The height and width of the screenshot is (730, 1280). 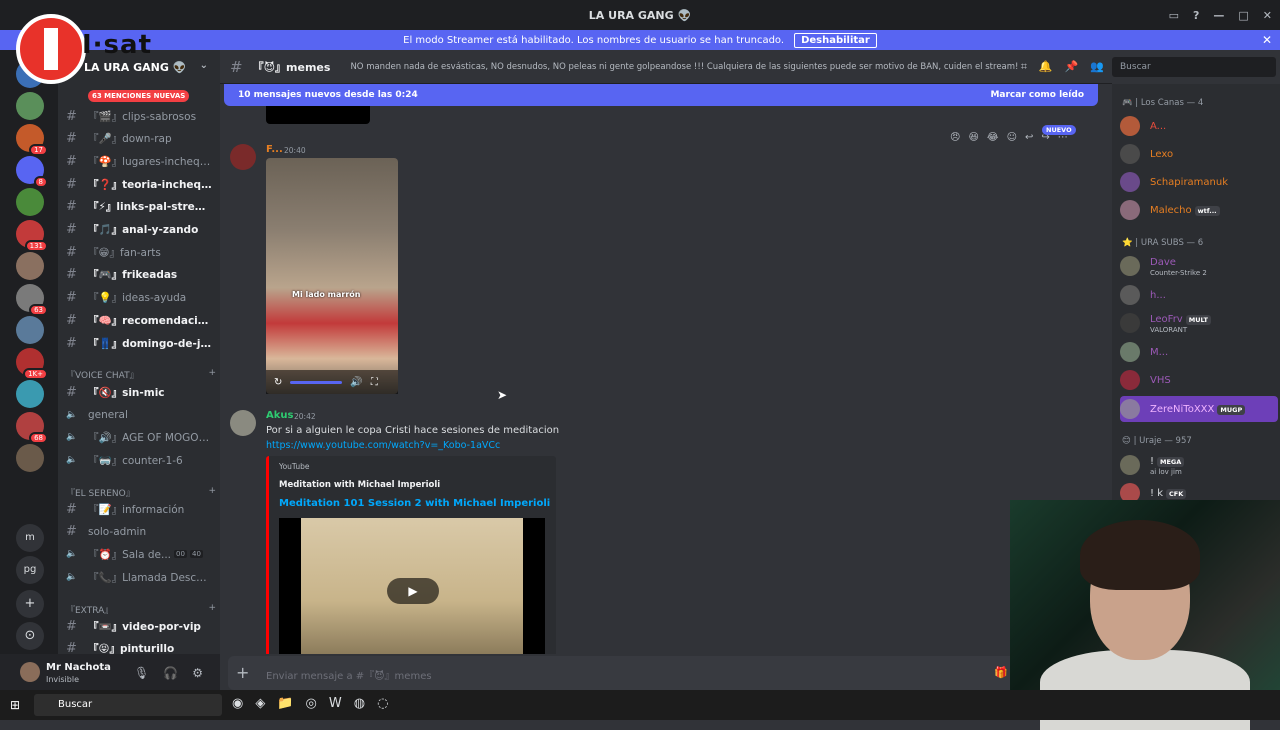 I want to click on monitor-icon: ▭, so click(x=1174, y=15).